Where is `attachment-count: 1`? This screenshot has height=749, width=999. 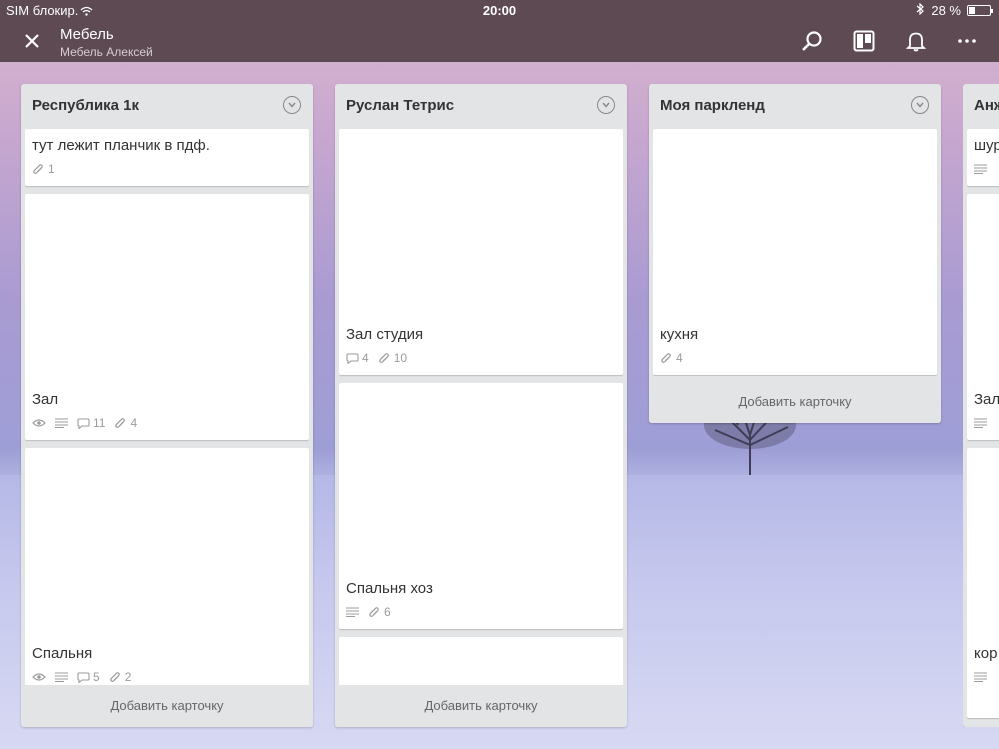 attachment-count: 1 is located at coordinates (51, 169).